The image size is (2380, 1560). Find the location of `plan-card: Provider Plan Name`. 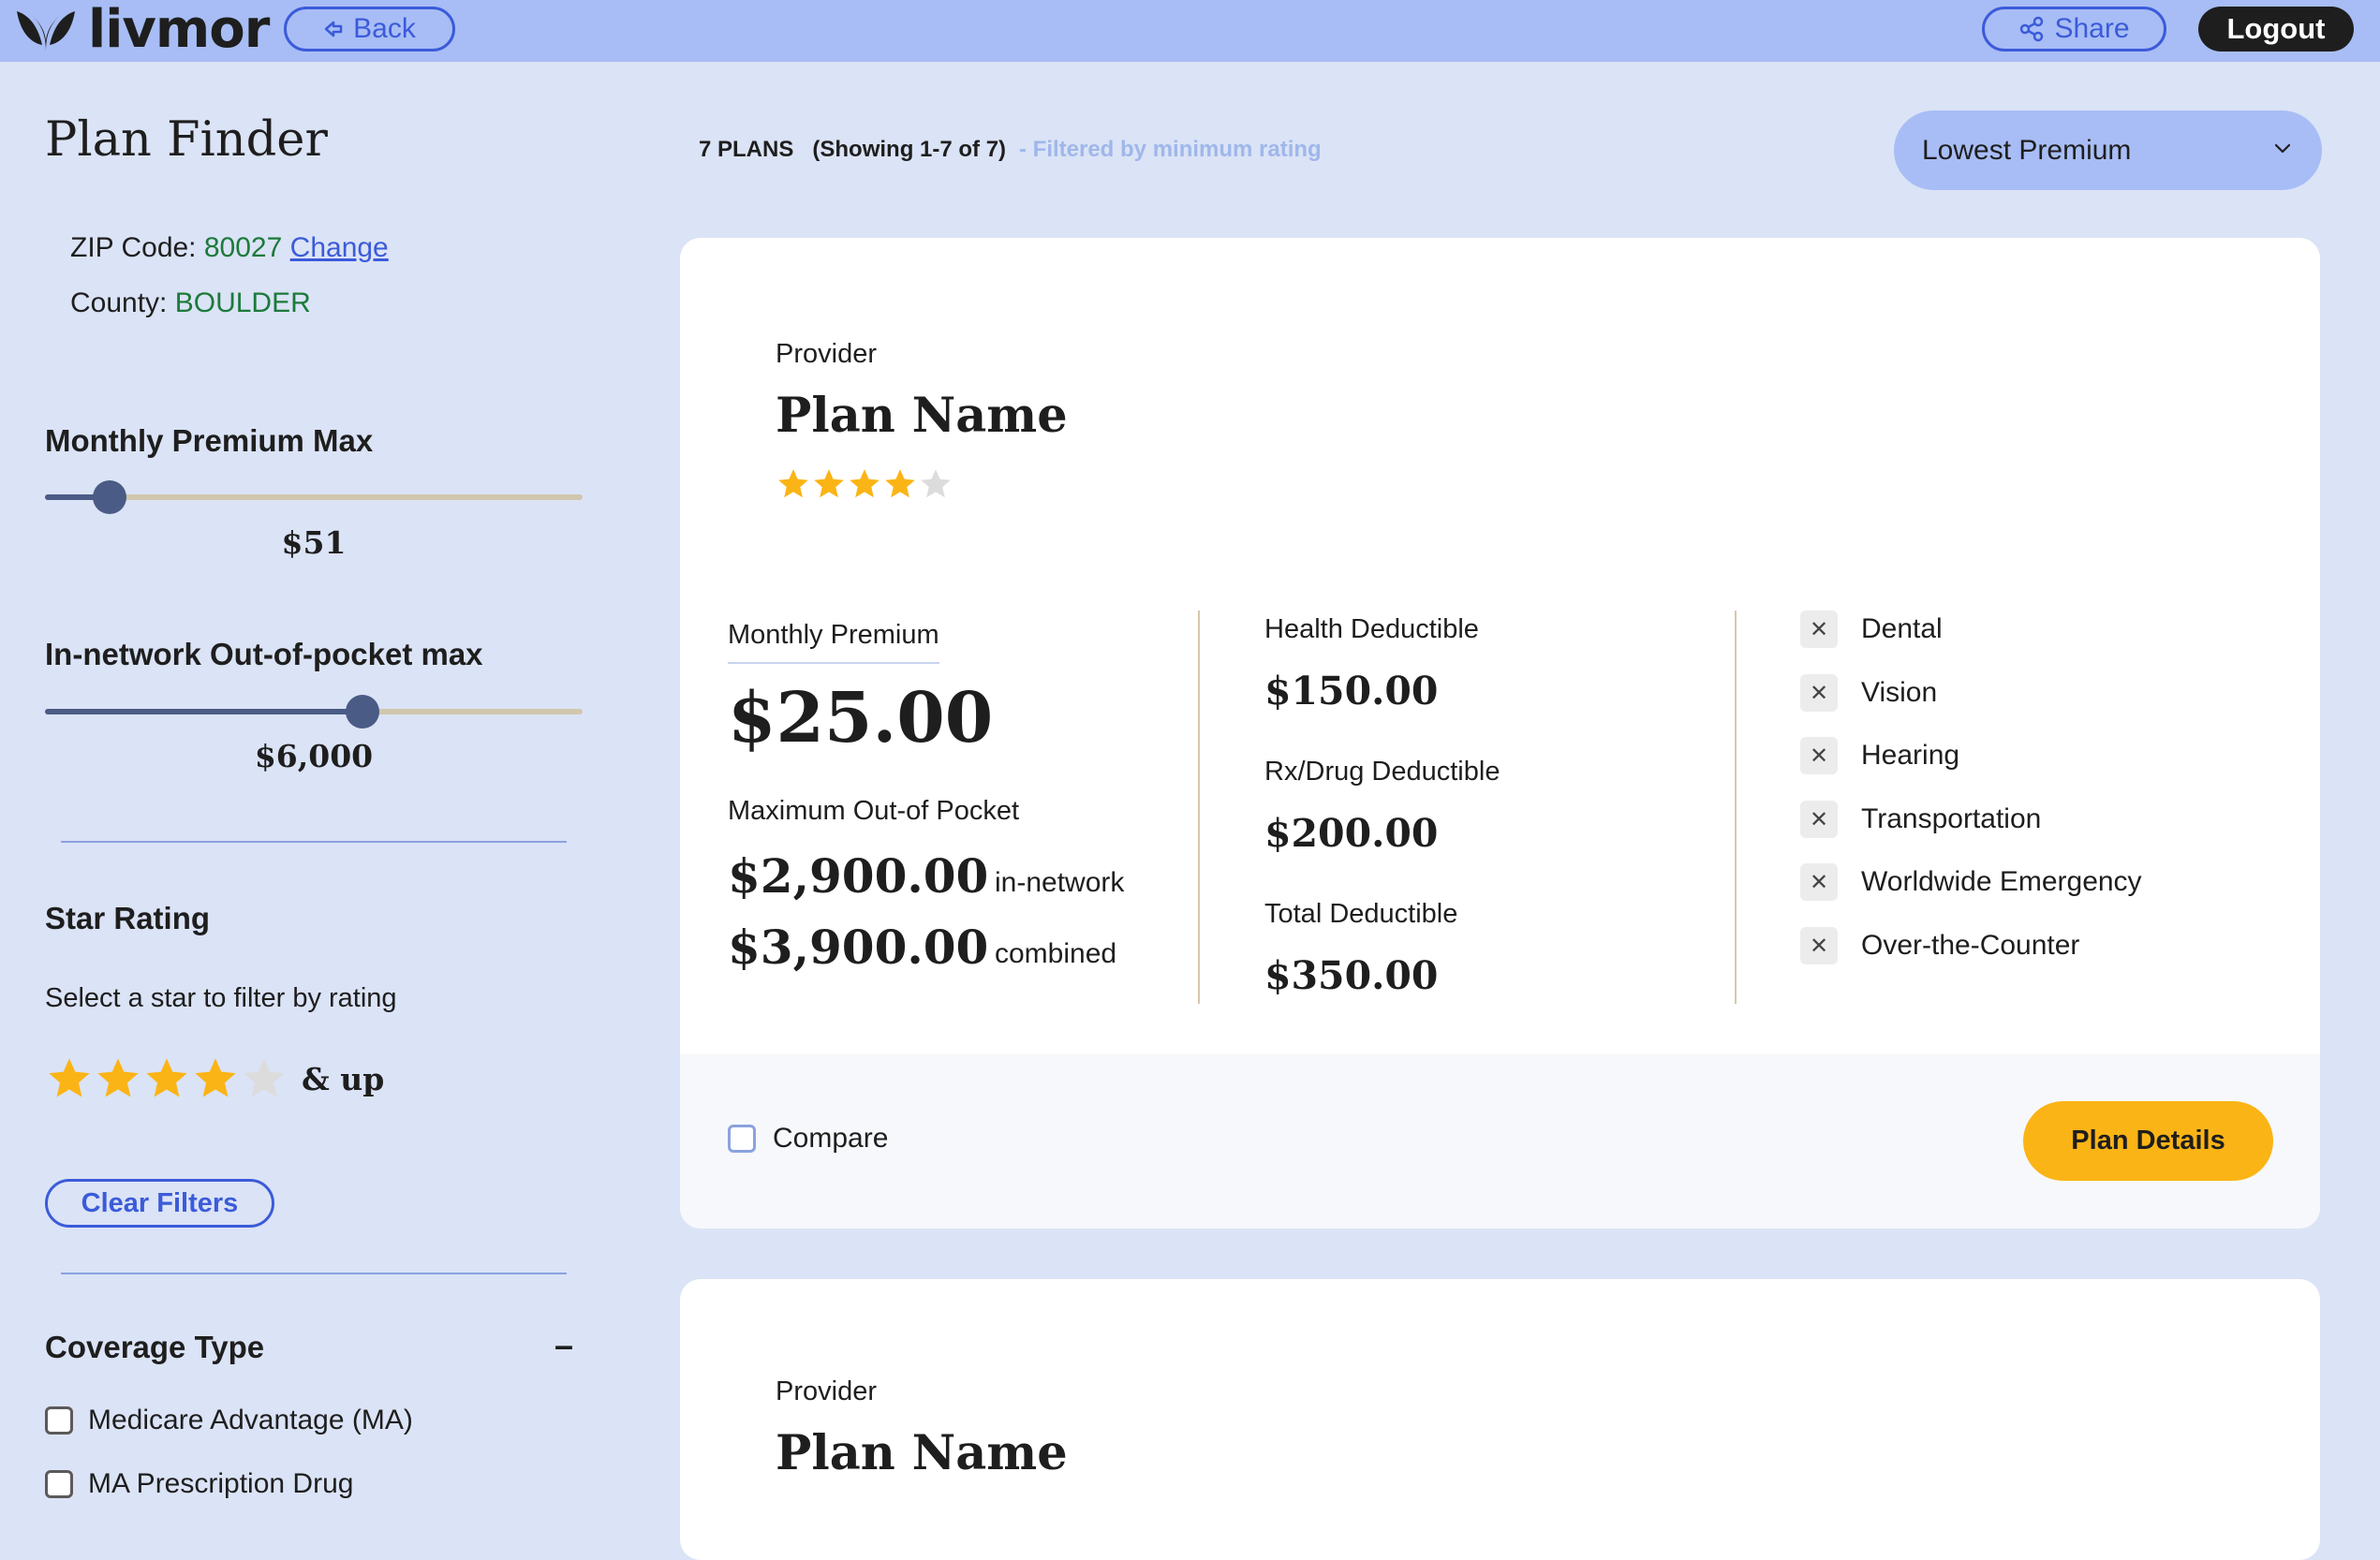

plan-card: Provider Plan Name is located at coordinates (1500, 1419).